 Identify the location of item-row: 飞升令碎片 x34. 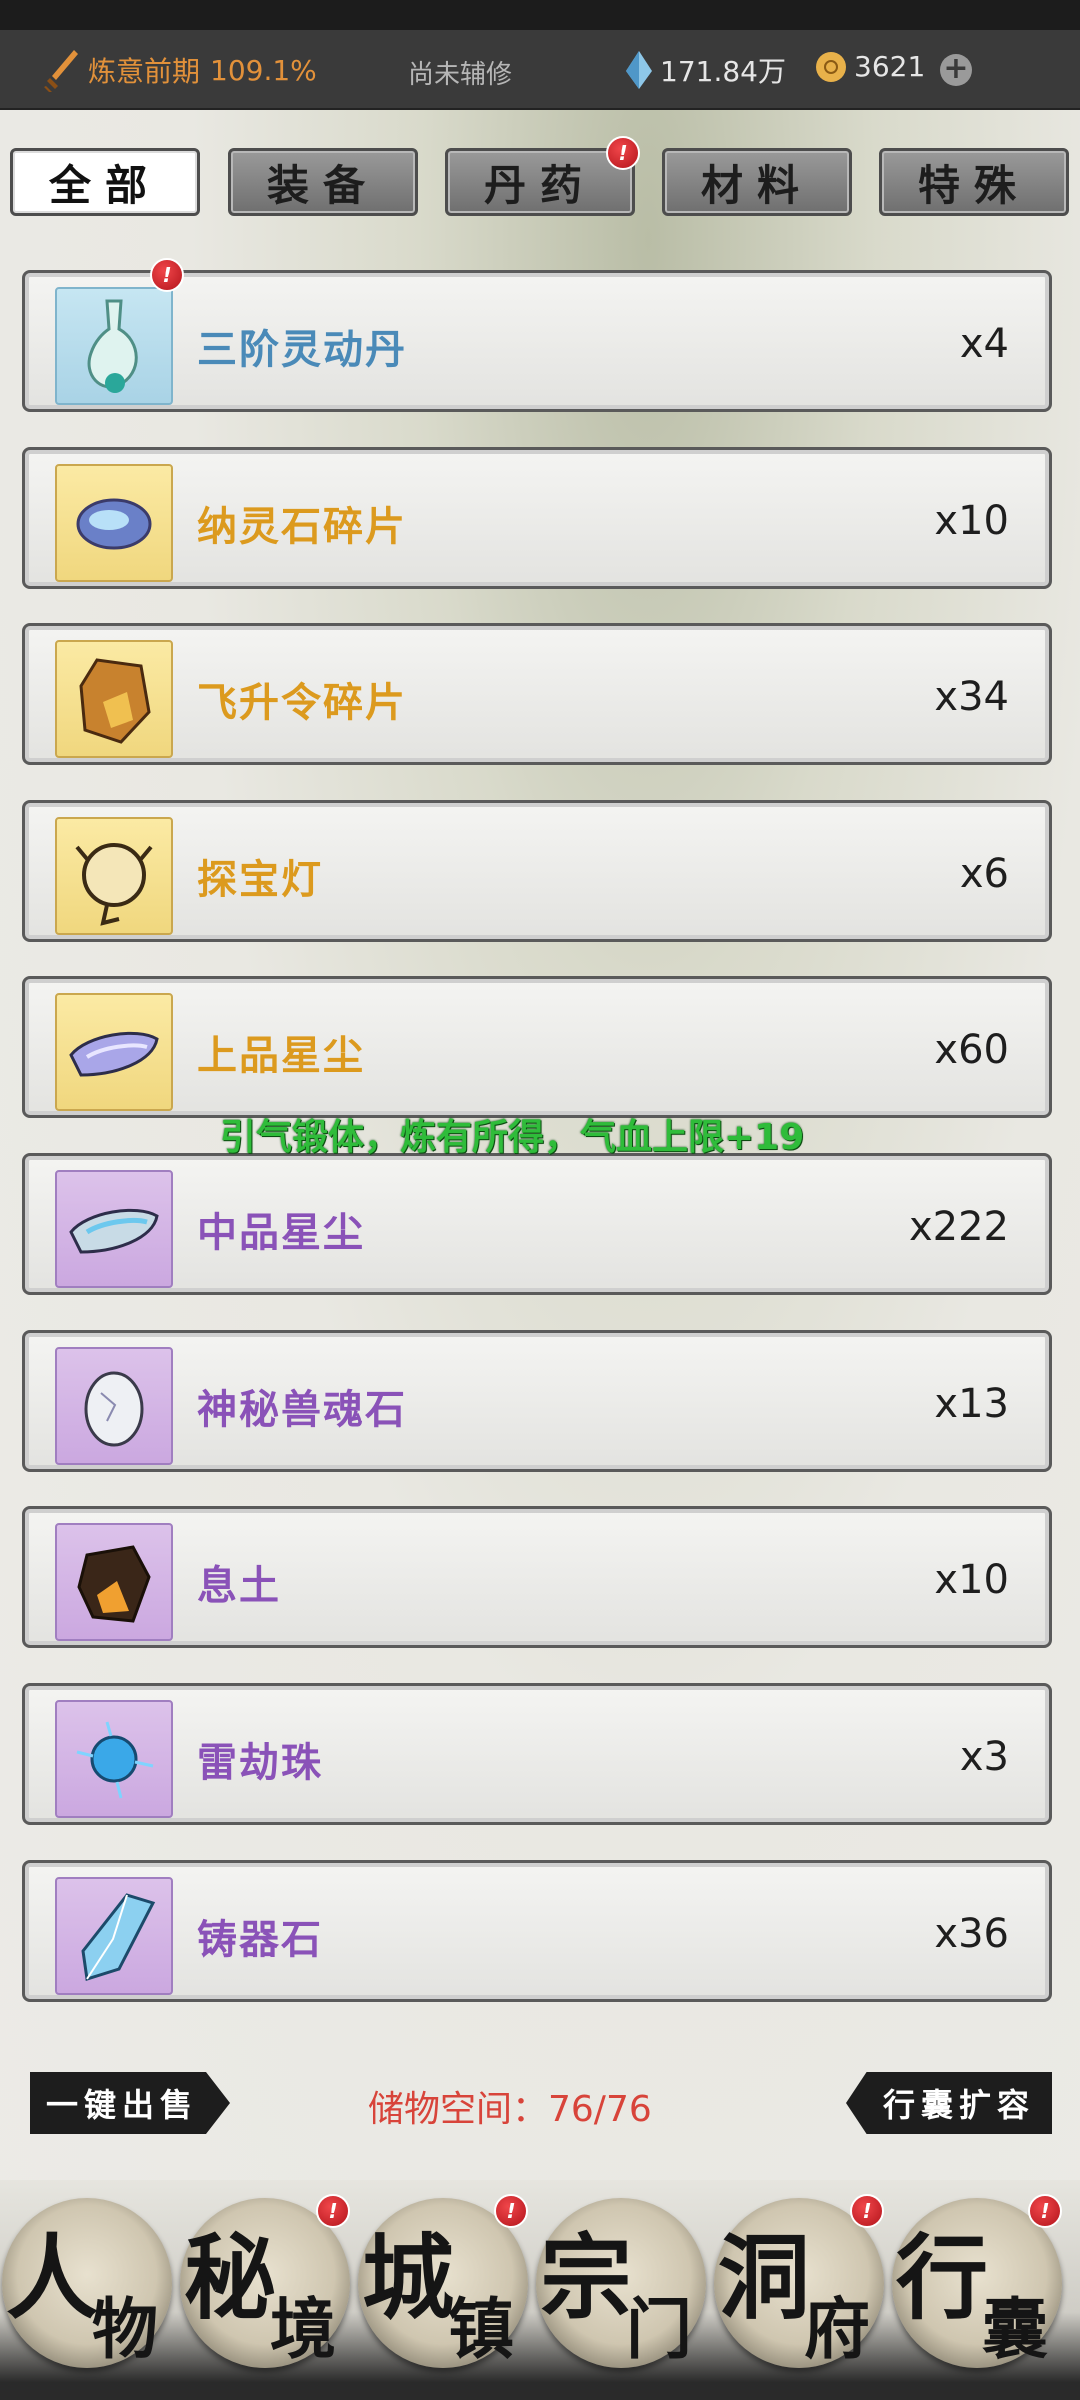
(537, 694).